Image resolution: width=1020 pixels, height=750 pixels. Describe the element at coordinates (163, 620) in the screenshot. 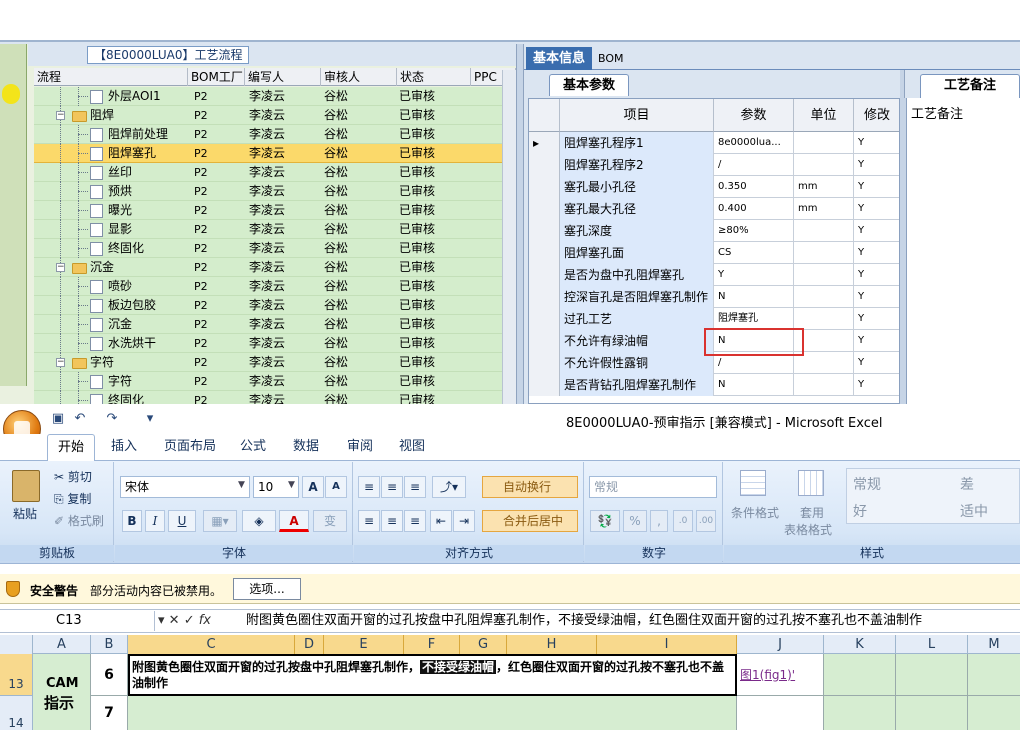

I see `name-box-dropdown-icon: ▾` at that location.